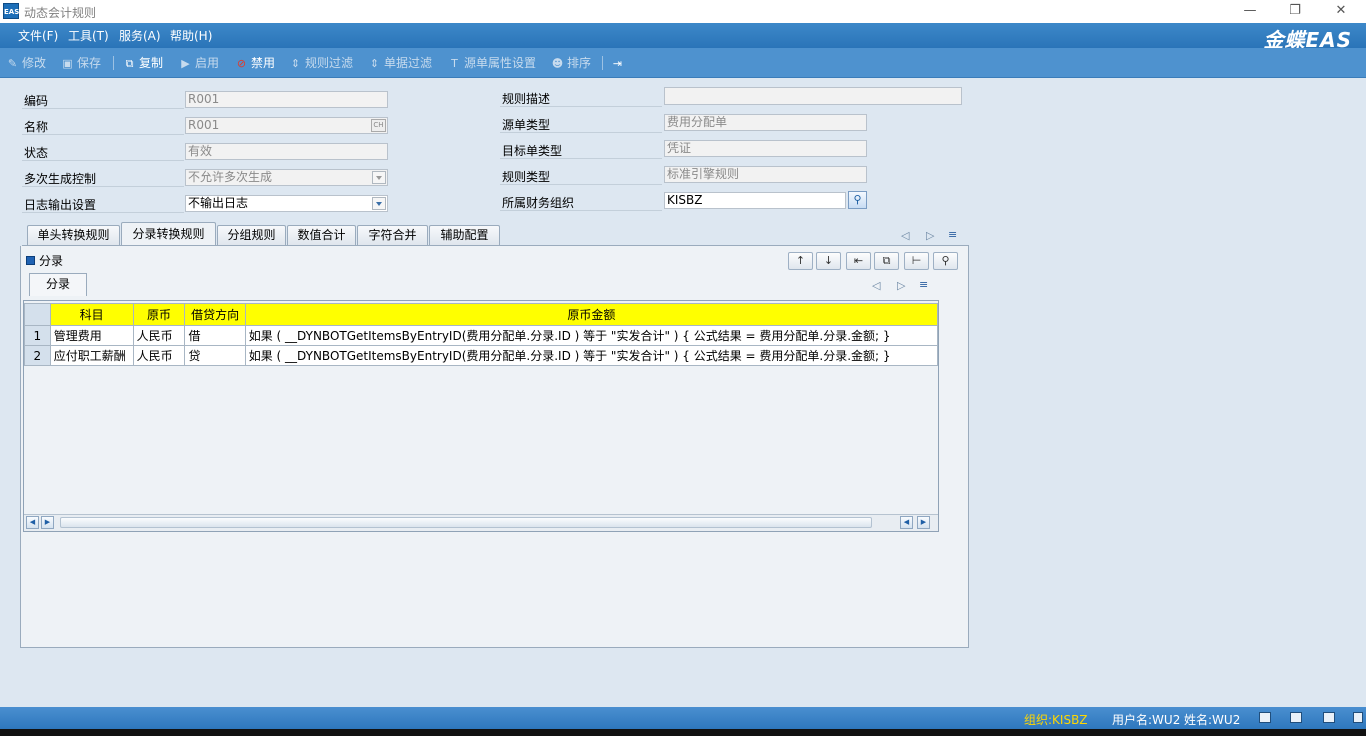 The width and height of the screenshot is (1366, 736). I want to click on tab-scroll-left-icon: ◁, so click(905, 235).